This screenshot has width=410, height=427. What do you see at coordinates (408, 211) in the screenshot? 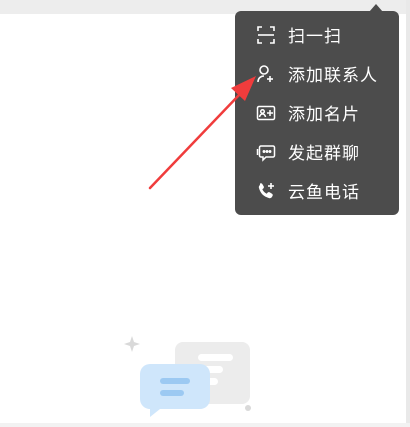
I see `right-scroll-edge` at bounding box center [408, 211].